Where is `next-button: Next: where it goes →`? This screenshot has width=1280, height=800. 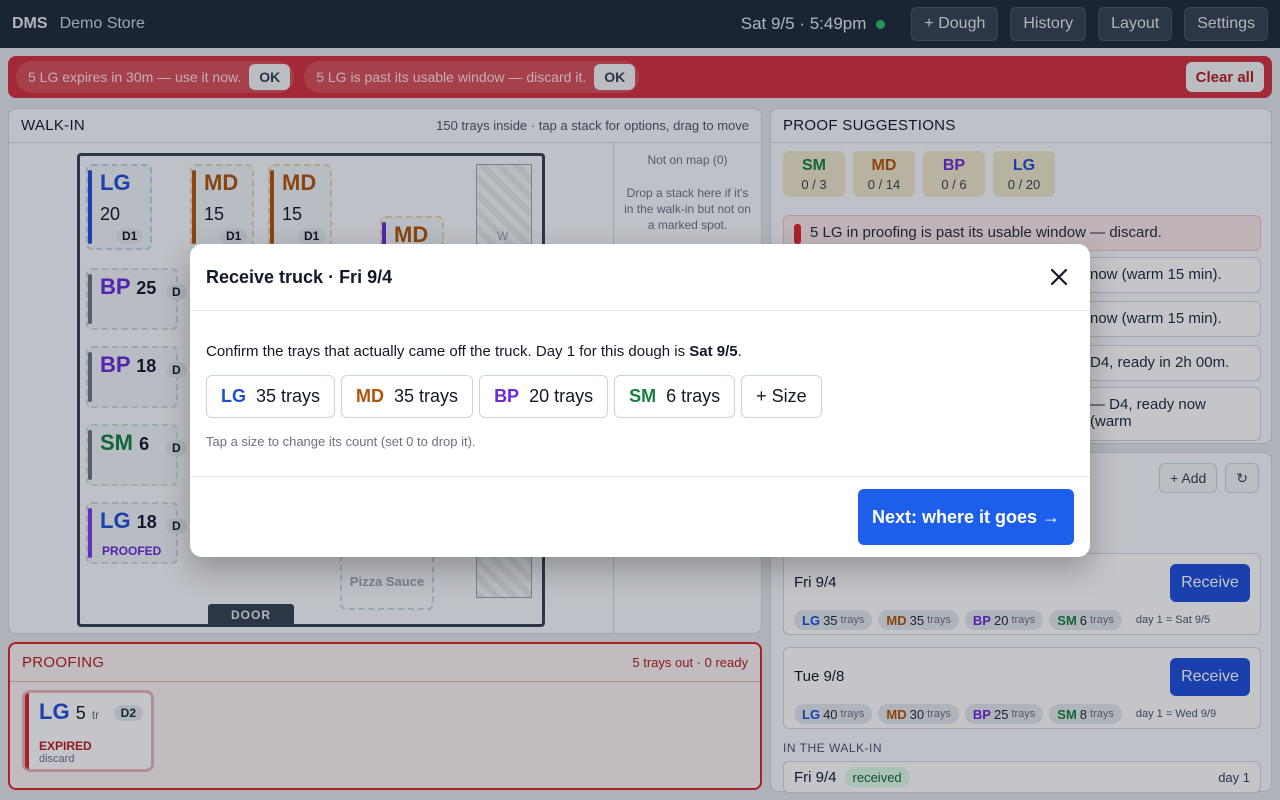
next-button: Next: where it goes → is located at coordinates (965, 517).